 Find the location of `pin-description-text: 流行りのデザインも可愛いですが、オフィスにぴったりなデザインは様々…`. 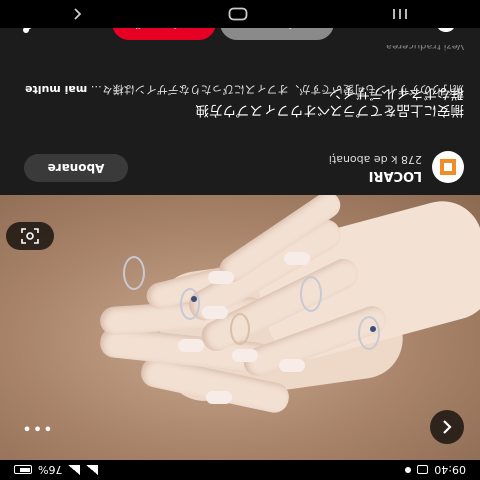

pin-description-text: 流行りのデザインも可愛いですが、オフィスにぴったりなデザインは様々… is located at coordinates (277, 89).